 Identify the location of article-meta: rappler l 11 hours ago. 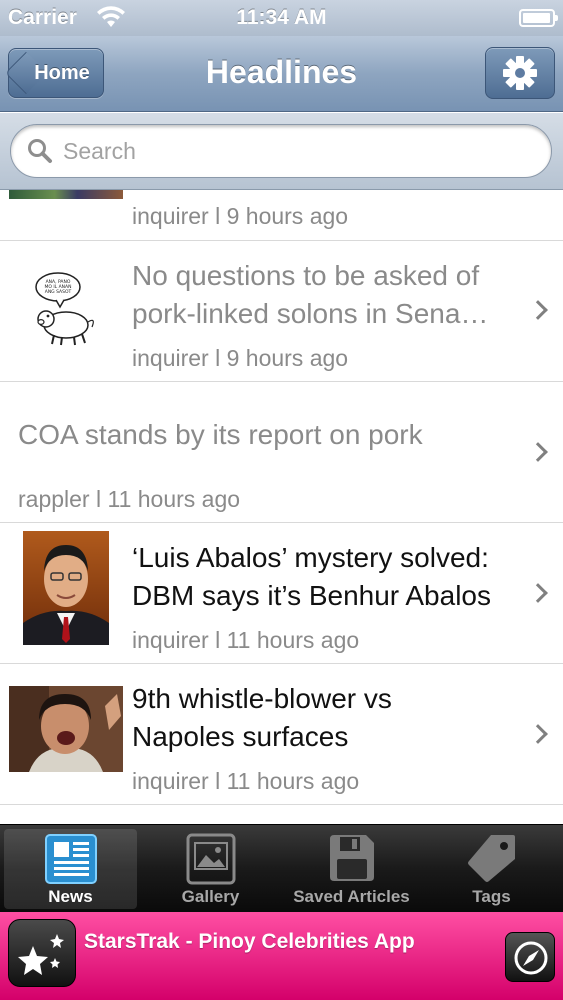
(129, 499).